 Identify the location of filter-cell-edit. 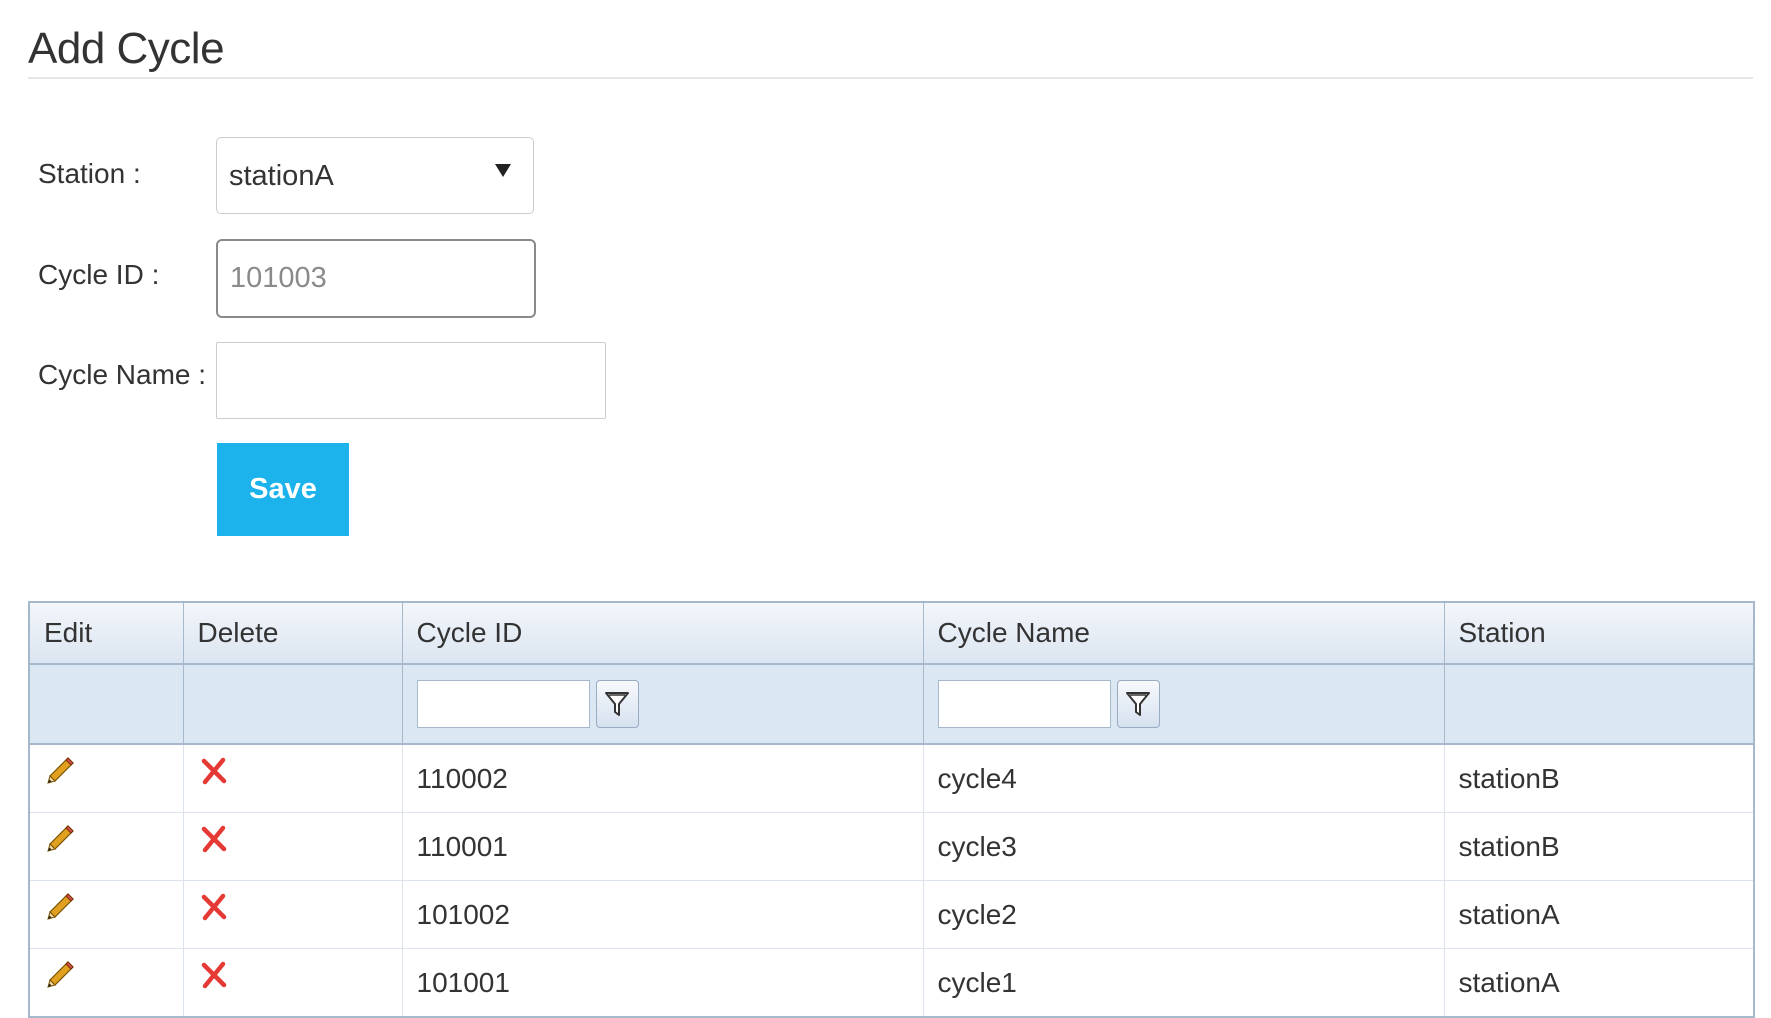
(107, 704).